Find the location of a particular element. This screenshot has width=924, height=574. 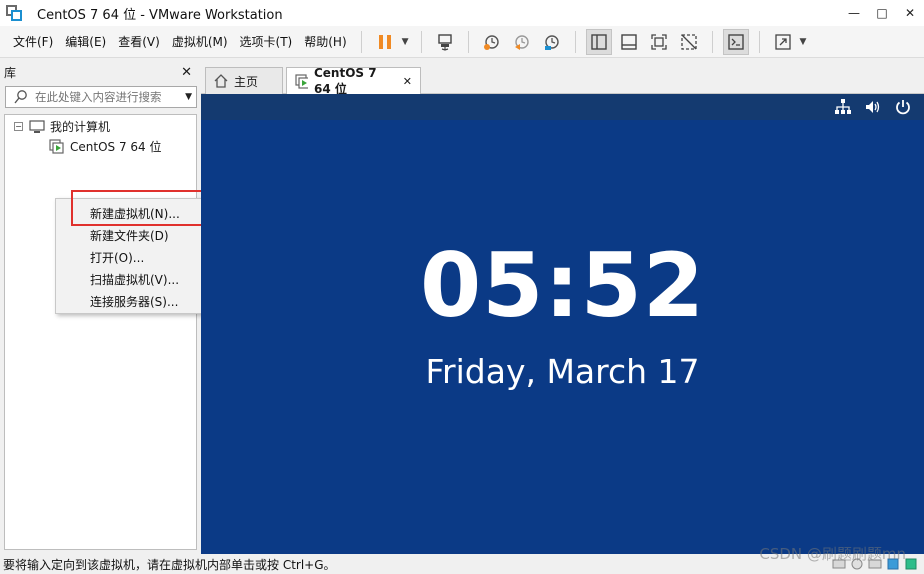

maximize-button: □ is located at coordinates (882, 13).